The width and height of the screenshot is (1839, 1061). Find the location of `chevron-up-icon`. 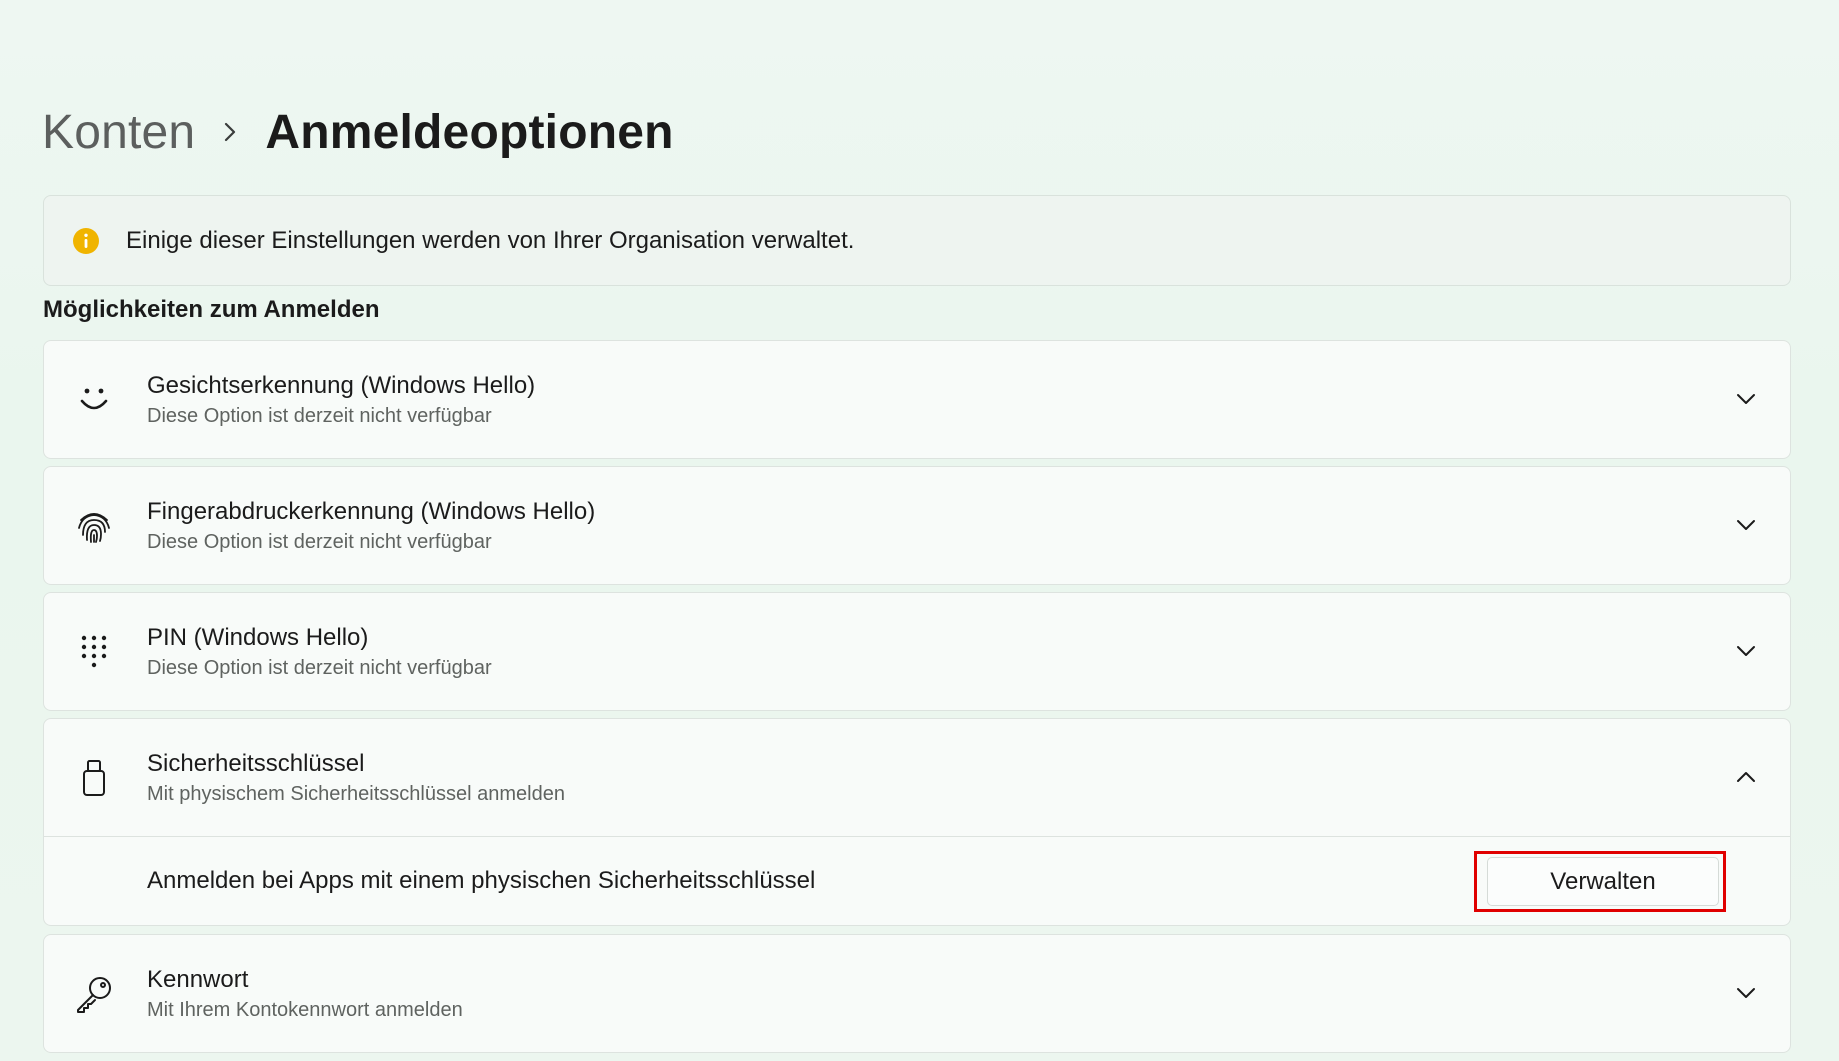

chevron-up-icon is located at coordinates (1746, 777).